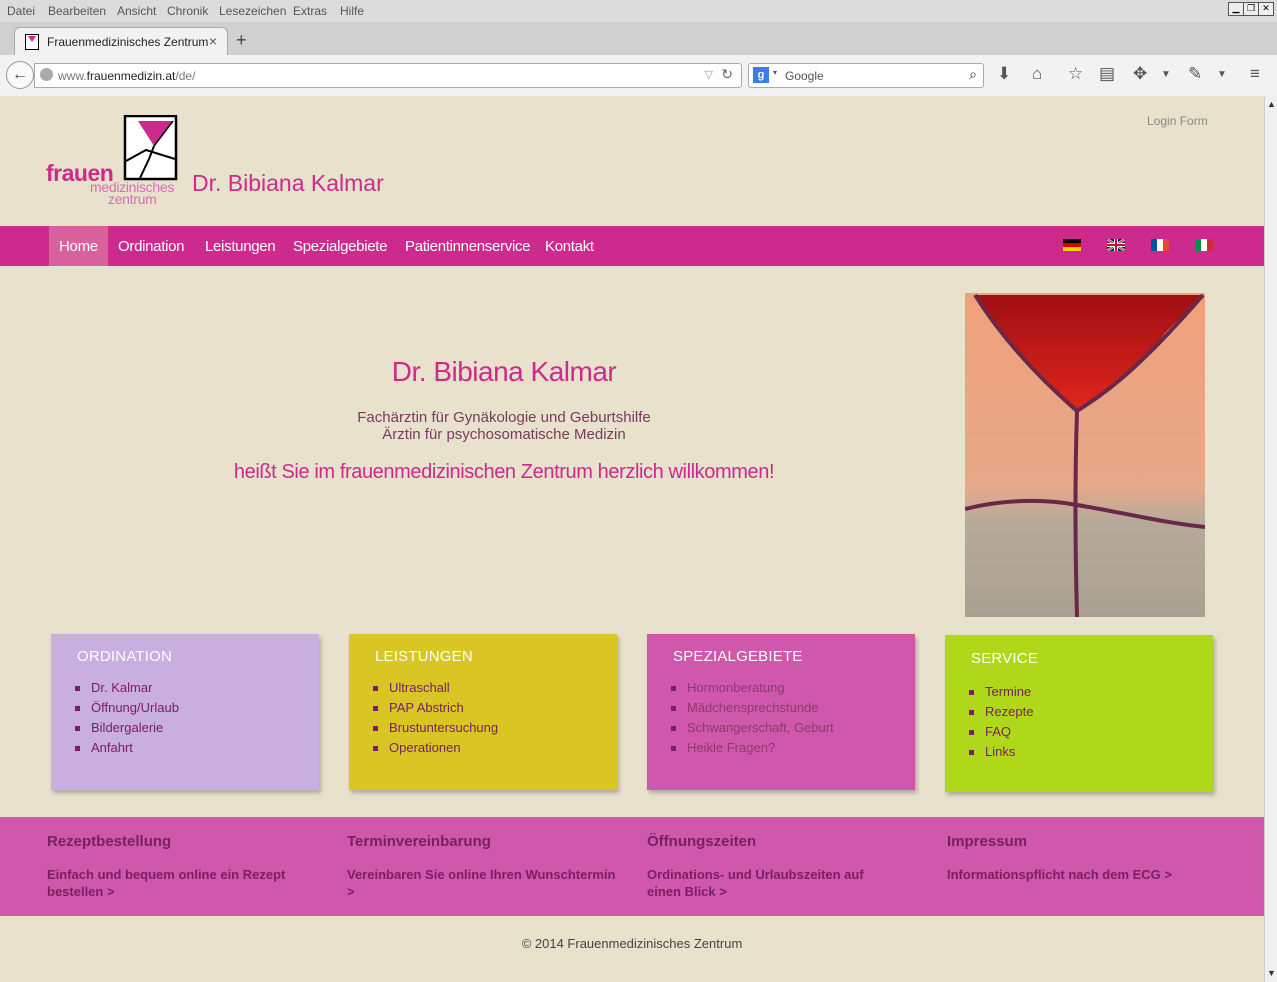 The width and height of the screenshot is (1277, 982). What do you see at coordinates (482, 841) in the screenshot?
I see `footer-col-title: Terminvereinbarung` at bounding box center [482, 841].